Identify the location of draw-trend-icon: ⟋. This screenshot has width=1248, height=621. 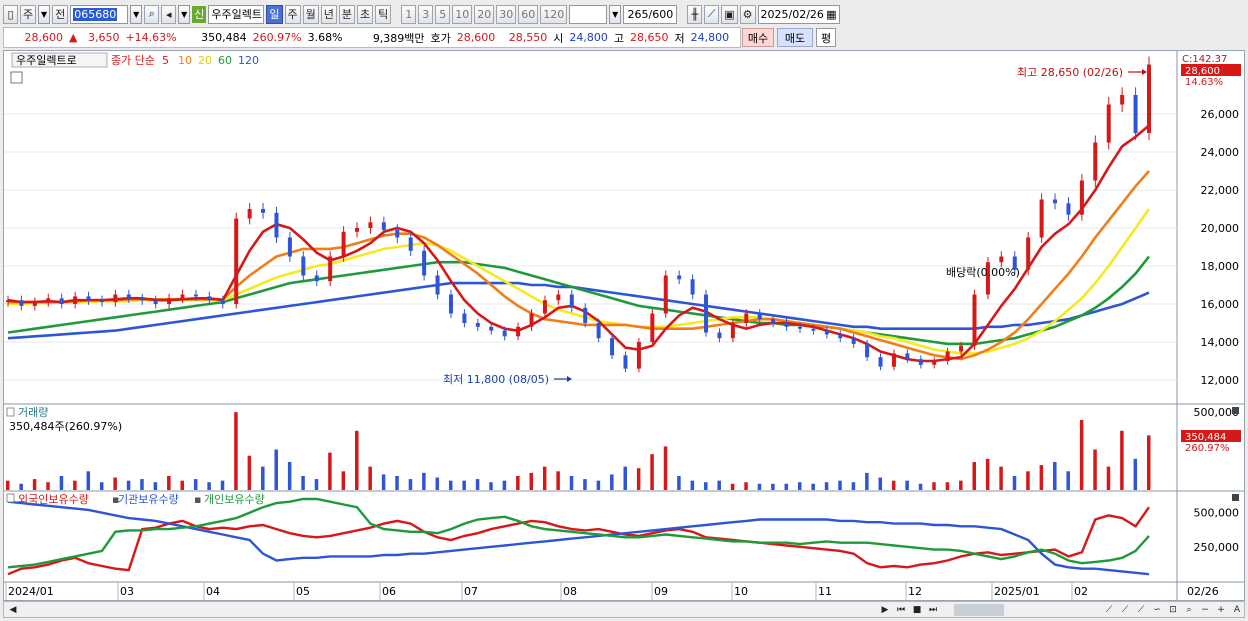
(1125, 610).